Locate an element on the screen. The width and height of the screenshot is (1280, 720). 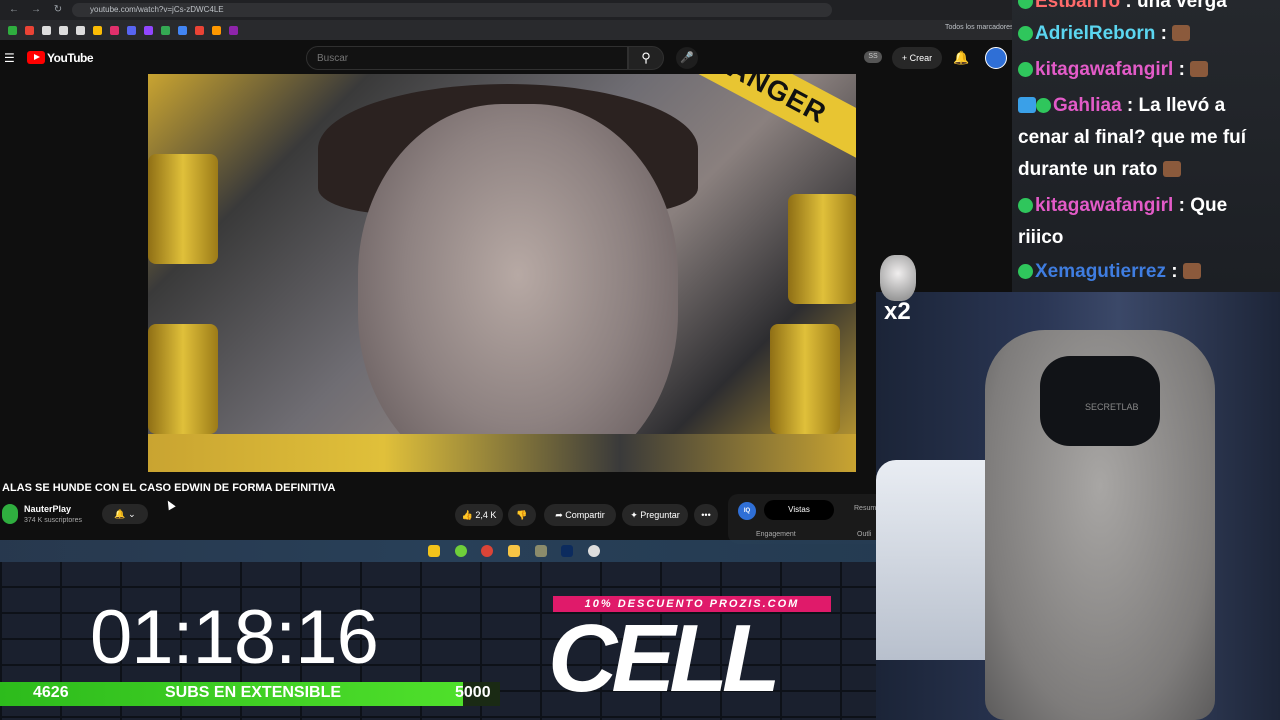
chat-message: kitagawafangirl : is located at coordinates (1147, 70).